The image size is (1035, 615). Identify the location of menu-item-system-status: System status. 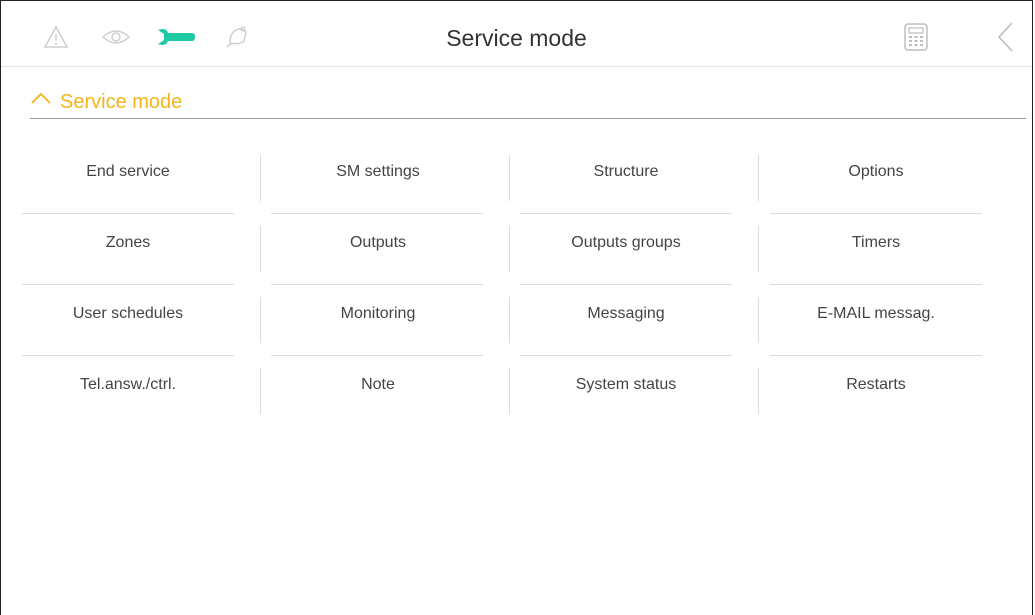
(626, 385).